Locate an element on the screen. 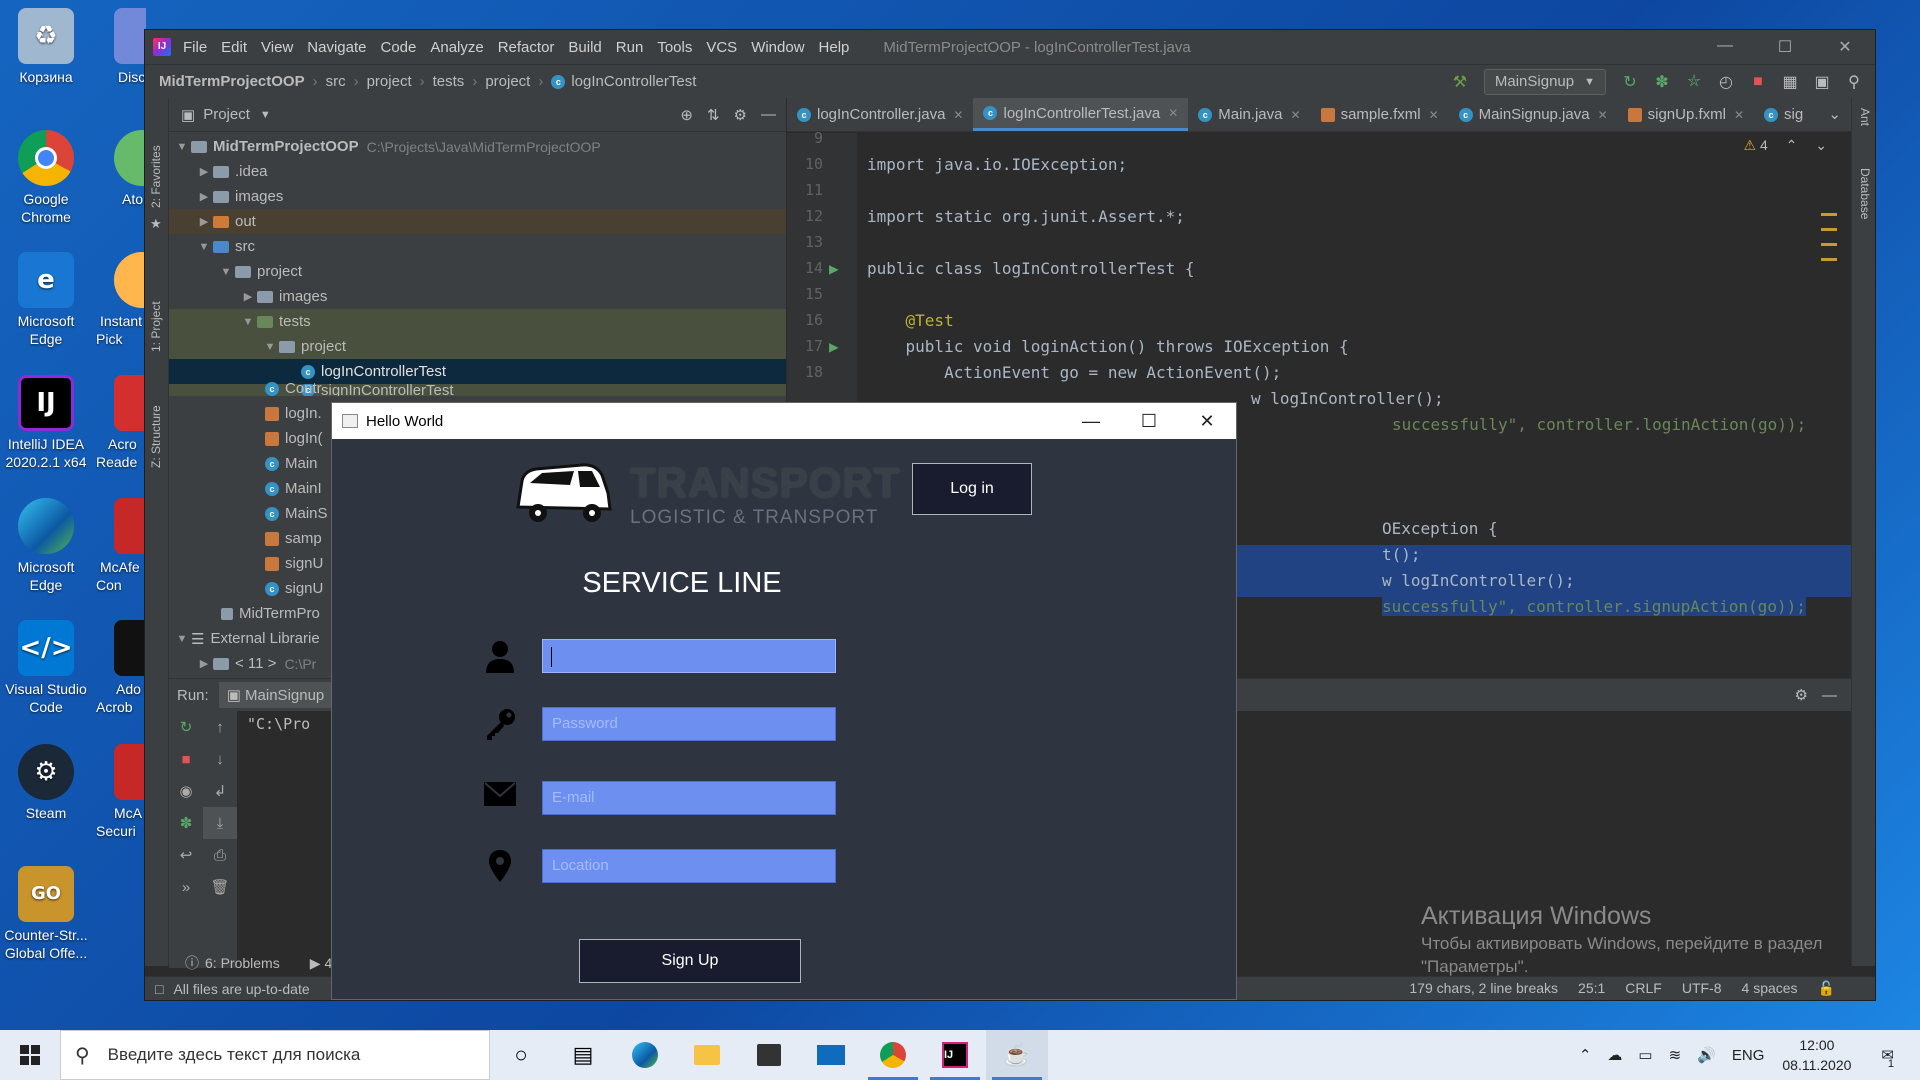 Image resolution: width=1920 pixels, height=1080 pixels. tree-item-tests-project: ▼ project is located at coordinates (477, 346).